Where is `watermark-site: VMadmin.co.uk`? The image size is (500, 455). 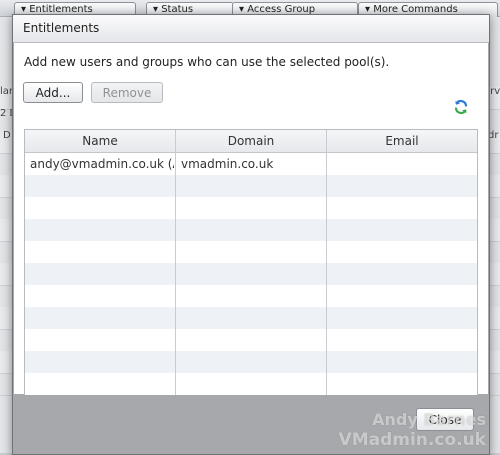
watermark-site: VMadmin.co.uk is located at coordinates (412, 440).